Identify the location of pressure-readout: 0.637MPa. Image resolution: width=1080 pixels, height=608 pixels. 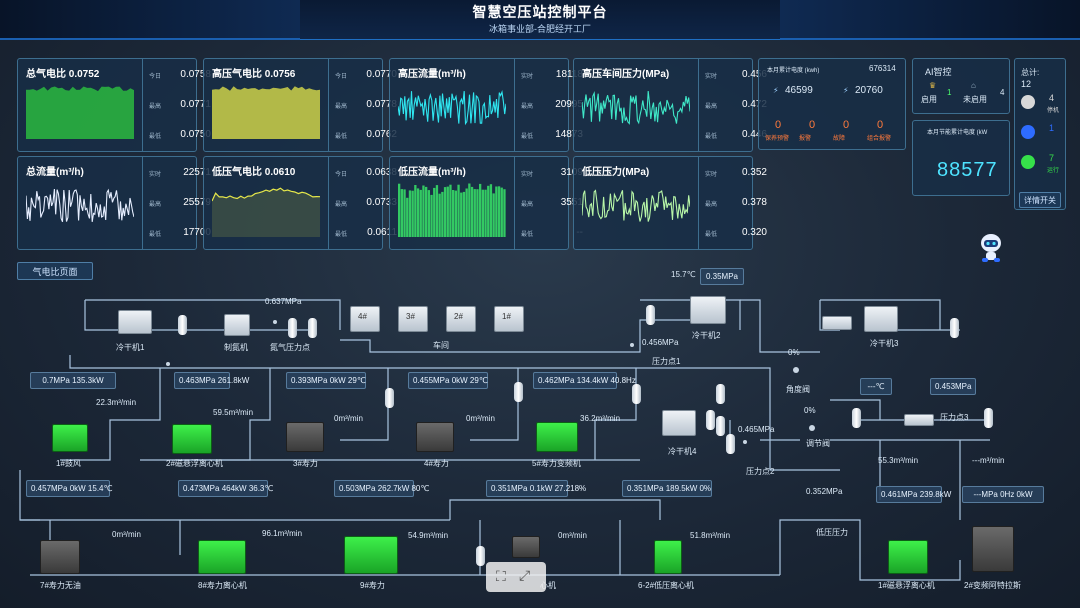
(283, 301).